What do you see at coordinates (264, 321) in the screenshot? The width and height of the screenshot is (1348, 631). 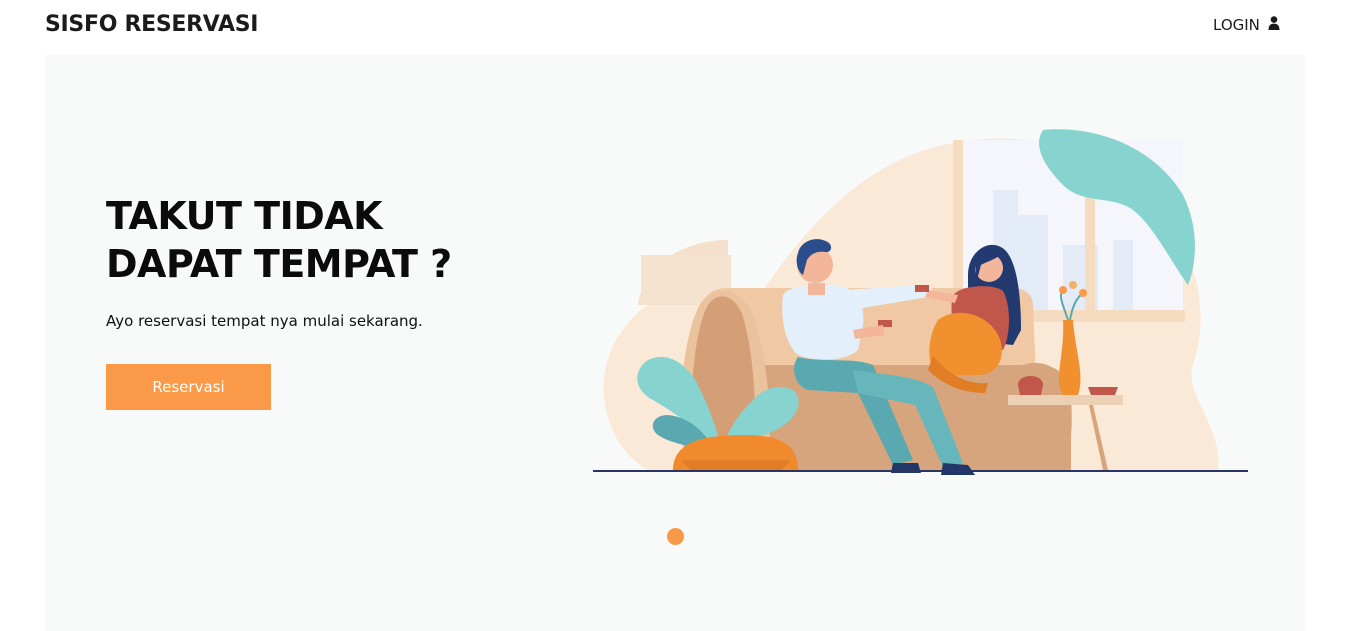 I see `hero-subtitle: Ayo reservasi tempat nya mulai sekarang.` at bounding box center [264, 321].